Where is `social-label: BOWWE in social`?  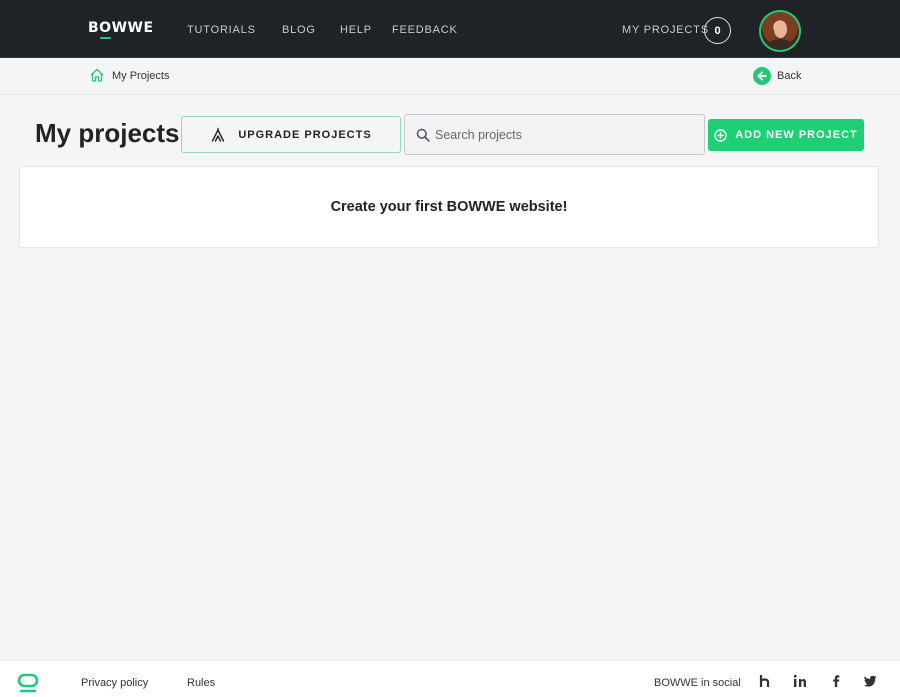
social-label: BOWWE in social is located at coordinates (697, 683).